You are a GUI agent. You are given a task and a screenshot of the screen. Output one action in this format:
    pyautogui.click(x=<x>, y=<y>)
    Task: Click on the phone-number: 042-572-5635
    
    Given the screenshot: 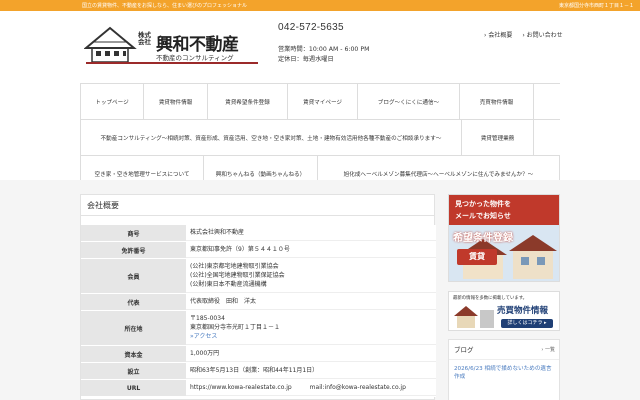 What is the action you would take?
    pyautogui.click(x=311, y=27)
    